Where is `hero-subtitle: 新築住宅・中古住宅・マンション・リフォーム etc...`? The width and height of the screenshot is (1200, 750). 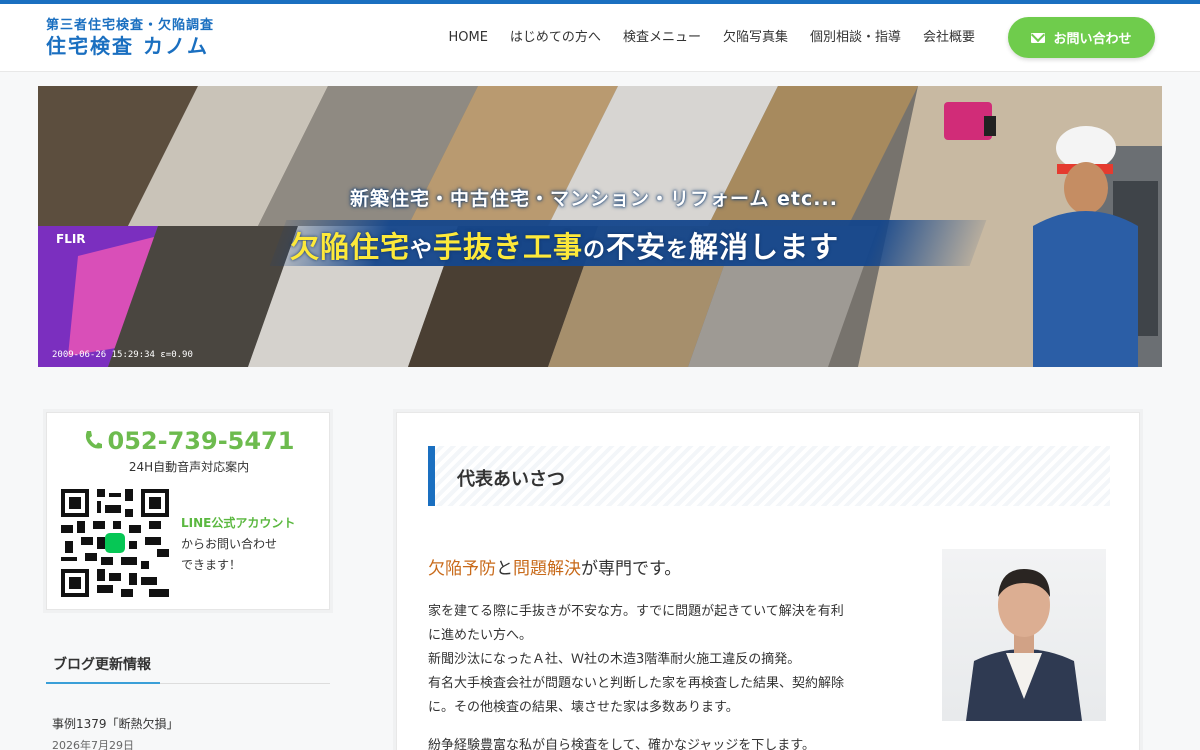 hero-subtitle: 新築住宅・中古住宅・マンション・リフォーム etc... is located at coordinates (594, 199).